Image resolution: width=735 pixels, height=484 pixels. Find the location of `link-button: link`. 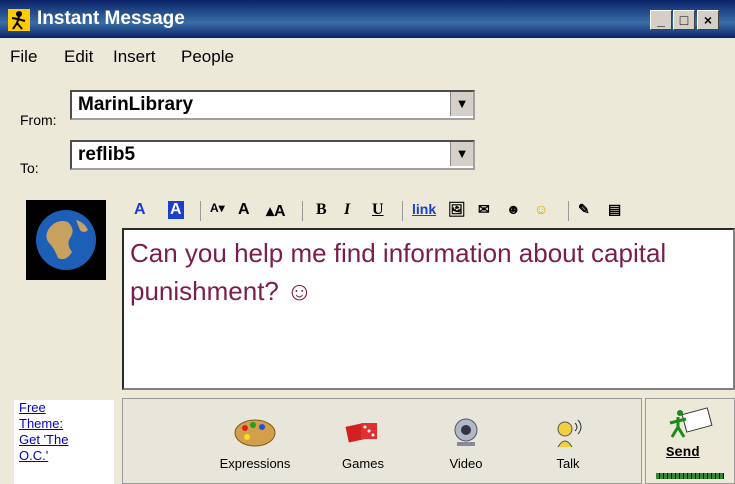

link-button: link is located at coordinates (424, 209).